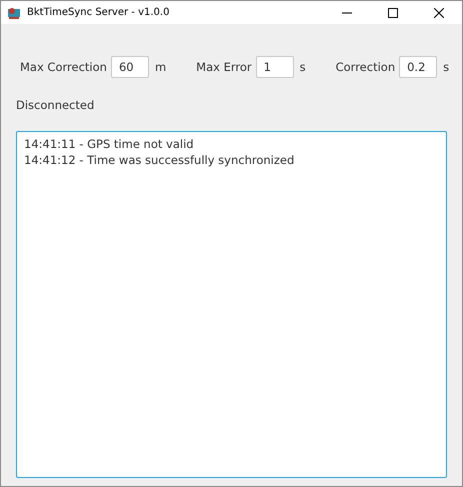  Describe the element at coordinates (129, 67) in the screenshot. I see `setting-field: 60` at that location.